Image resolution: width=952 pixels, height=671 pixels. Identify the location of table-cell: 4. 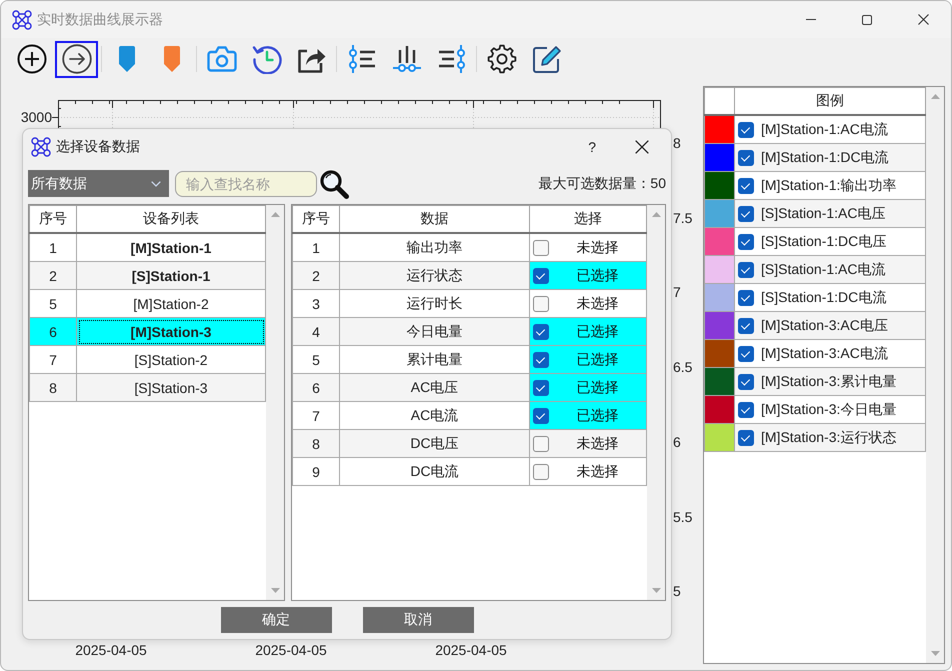
(316, 332).